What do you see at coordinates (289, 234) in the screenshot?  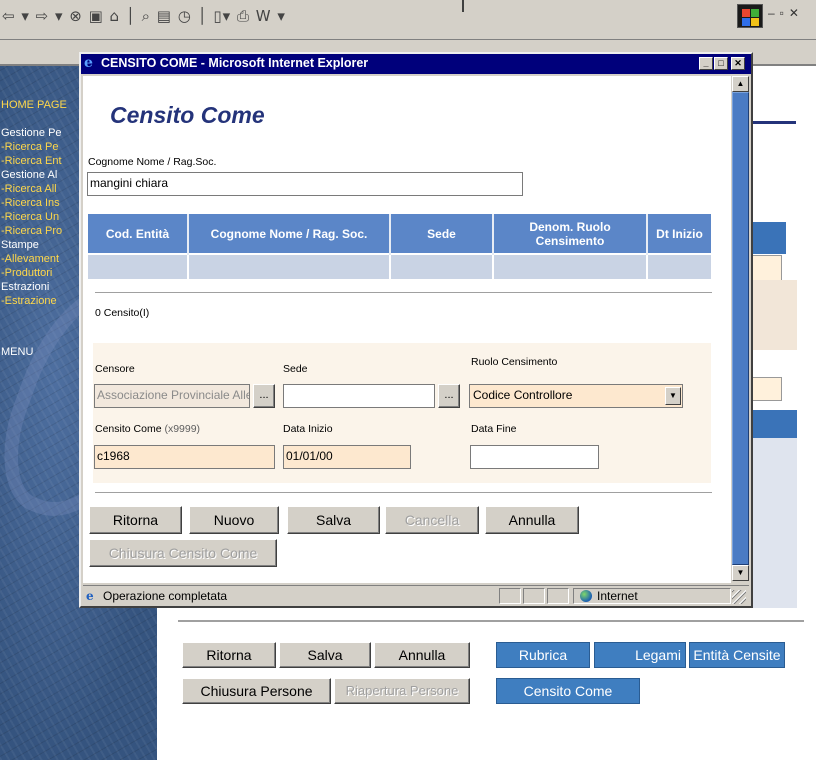 I see `col-cognome-nome: Cognome Nome / Rag. Soc.` at bounding box center [289, 234].